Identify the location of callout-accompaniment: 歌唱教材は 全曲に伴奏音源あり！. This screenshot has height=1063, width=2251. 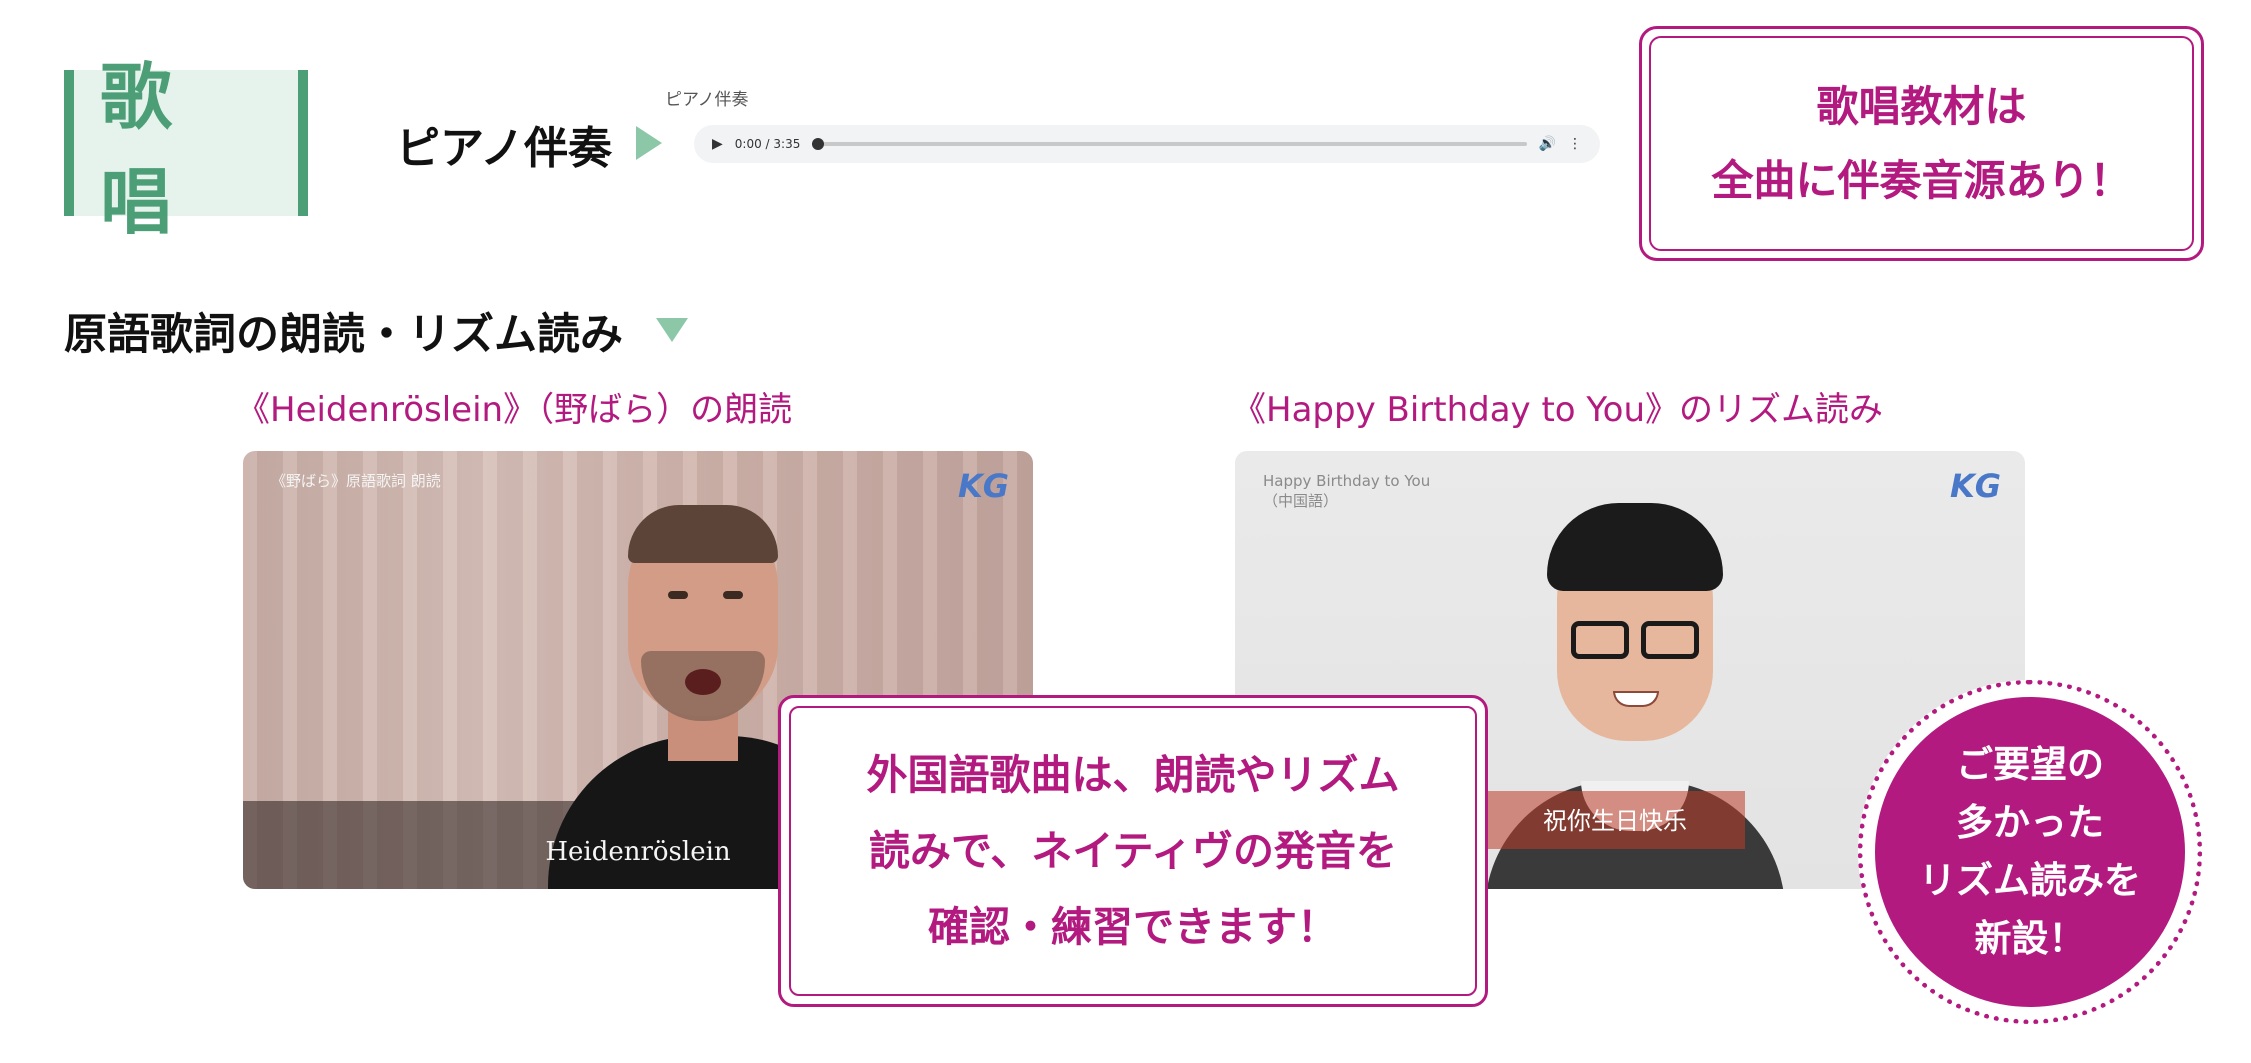
(1921, 143).